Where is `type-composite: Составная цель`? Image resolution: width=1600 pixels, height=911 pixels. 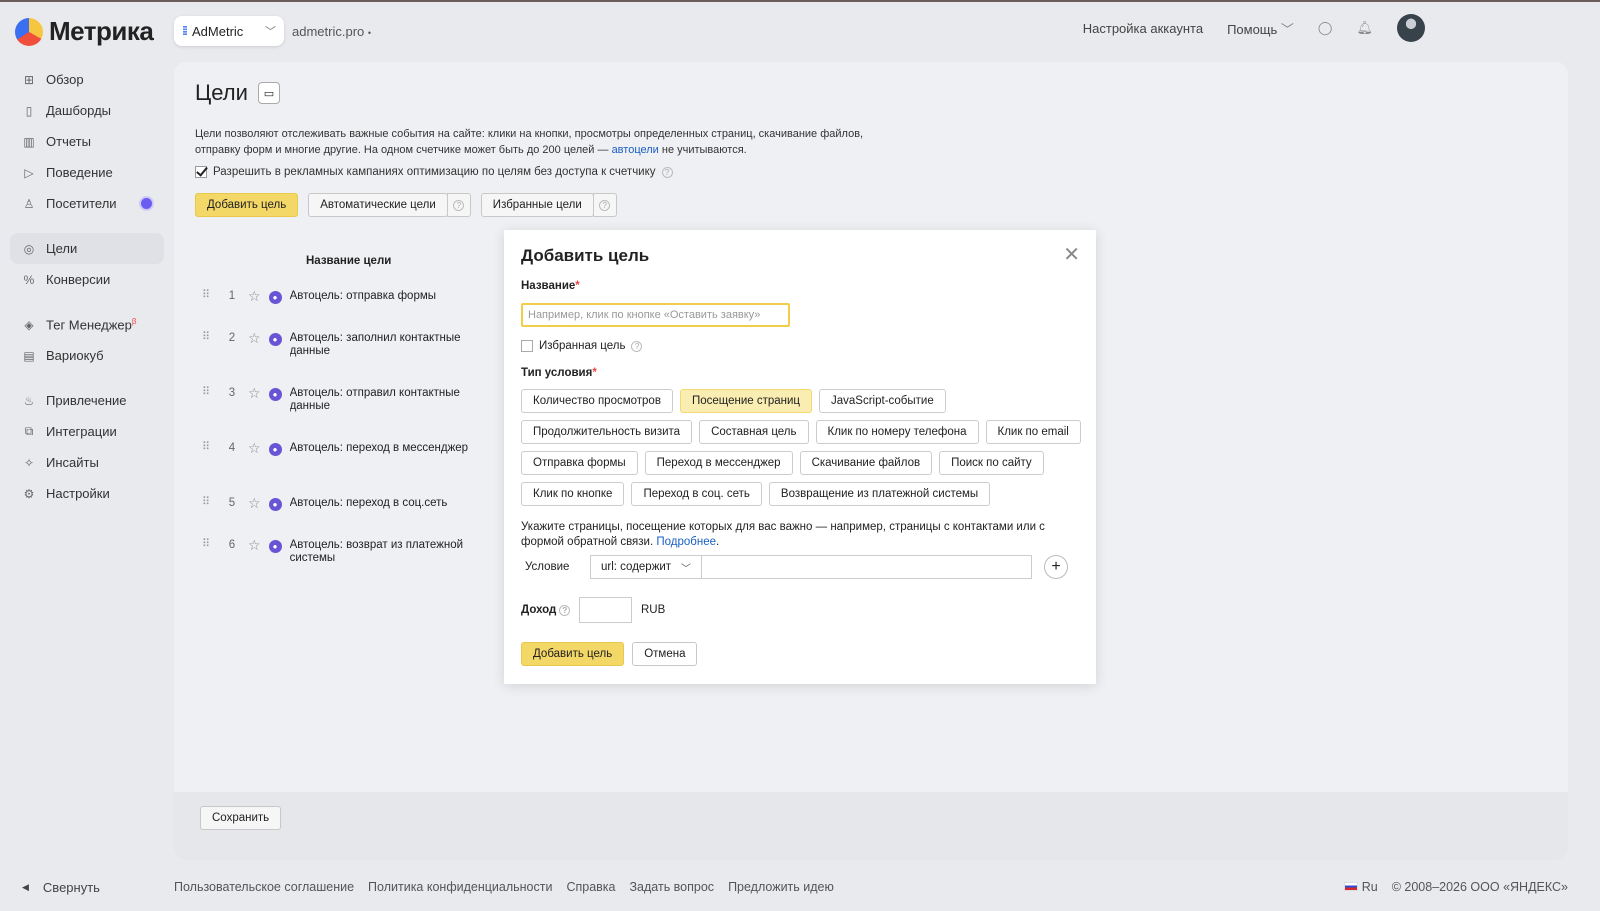 type-composite: Составная цель is located at coordinates (754, 432).